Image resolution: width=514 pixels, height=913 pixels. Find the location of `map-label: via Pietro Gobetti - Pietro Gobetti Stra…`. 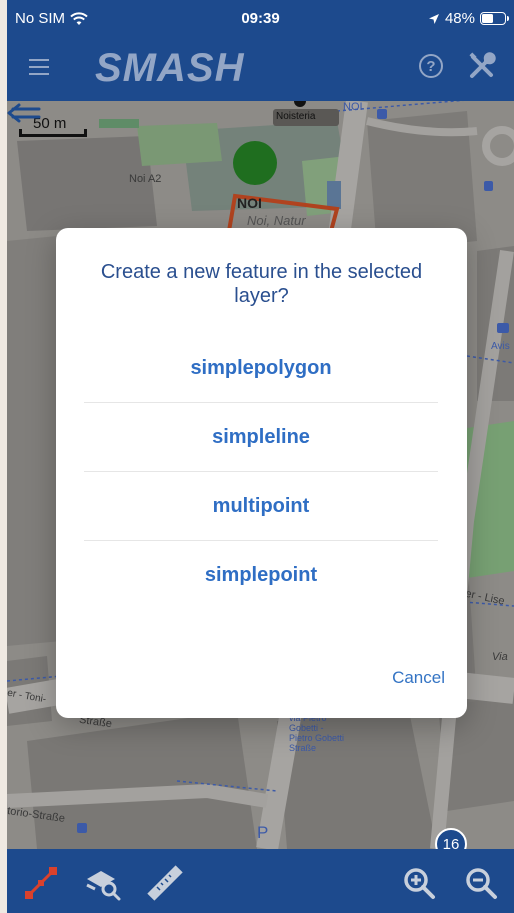

map-label: via Pietro Gobetti - Pietro Gobetti Stra… is located at coordinates (317, 733).